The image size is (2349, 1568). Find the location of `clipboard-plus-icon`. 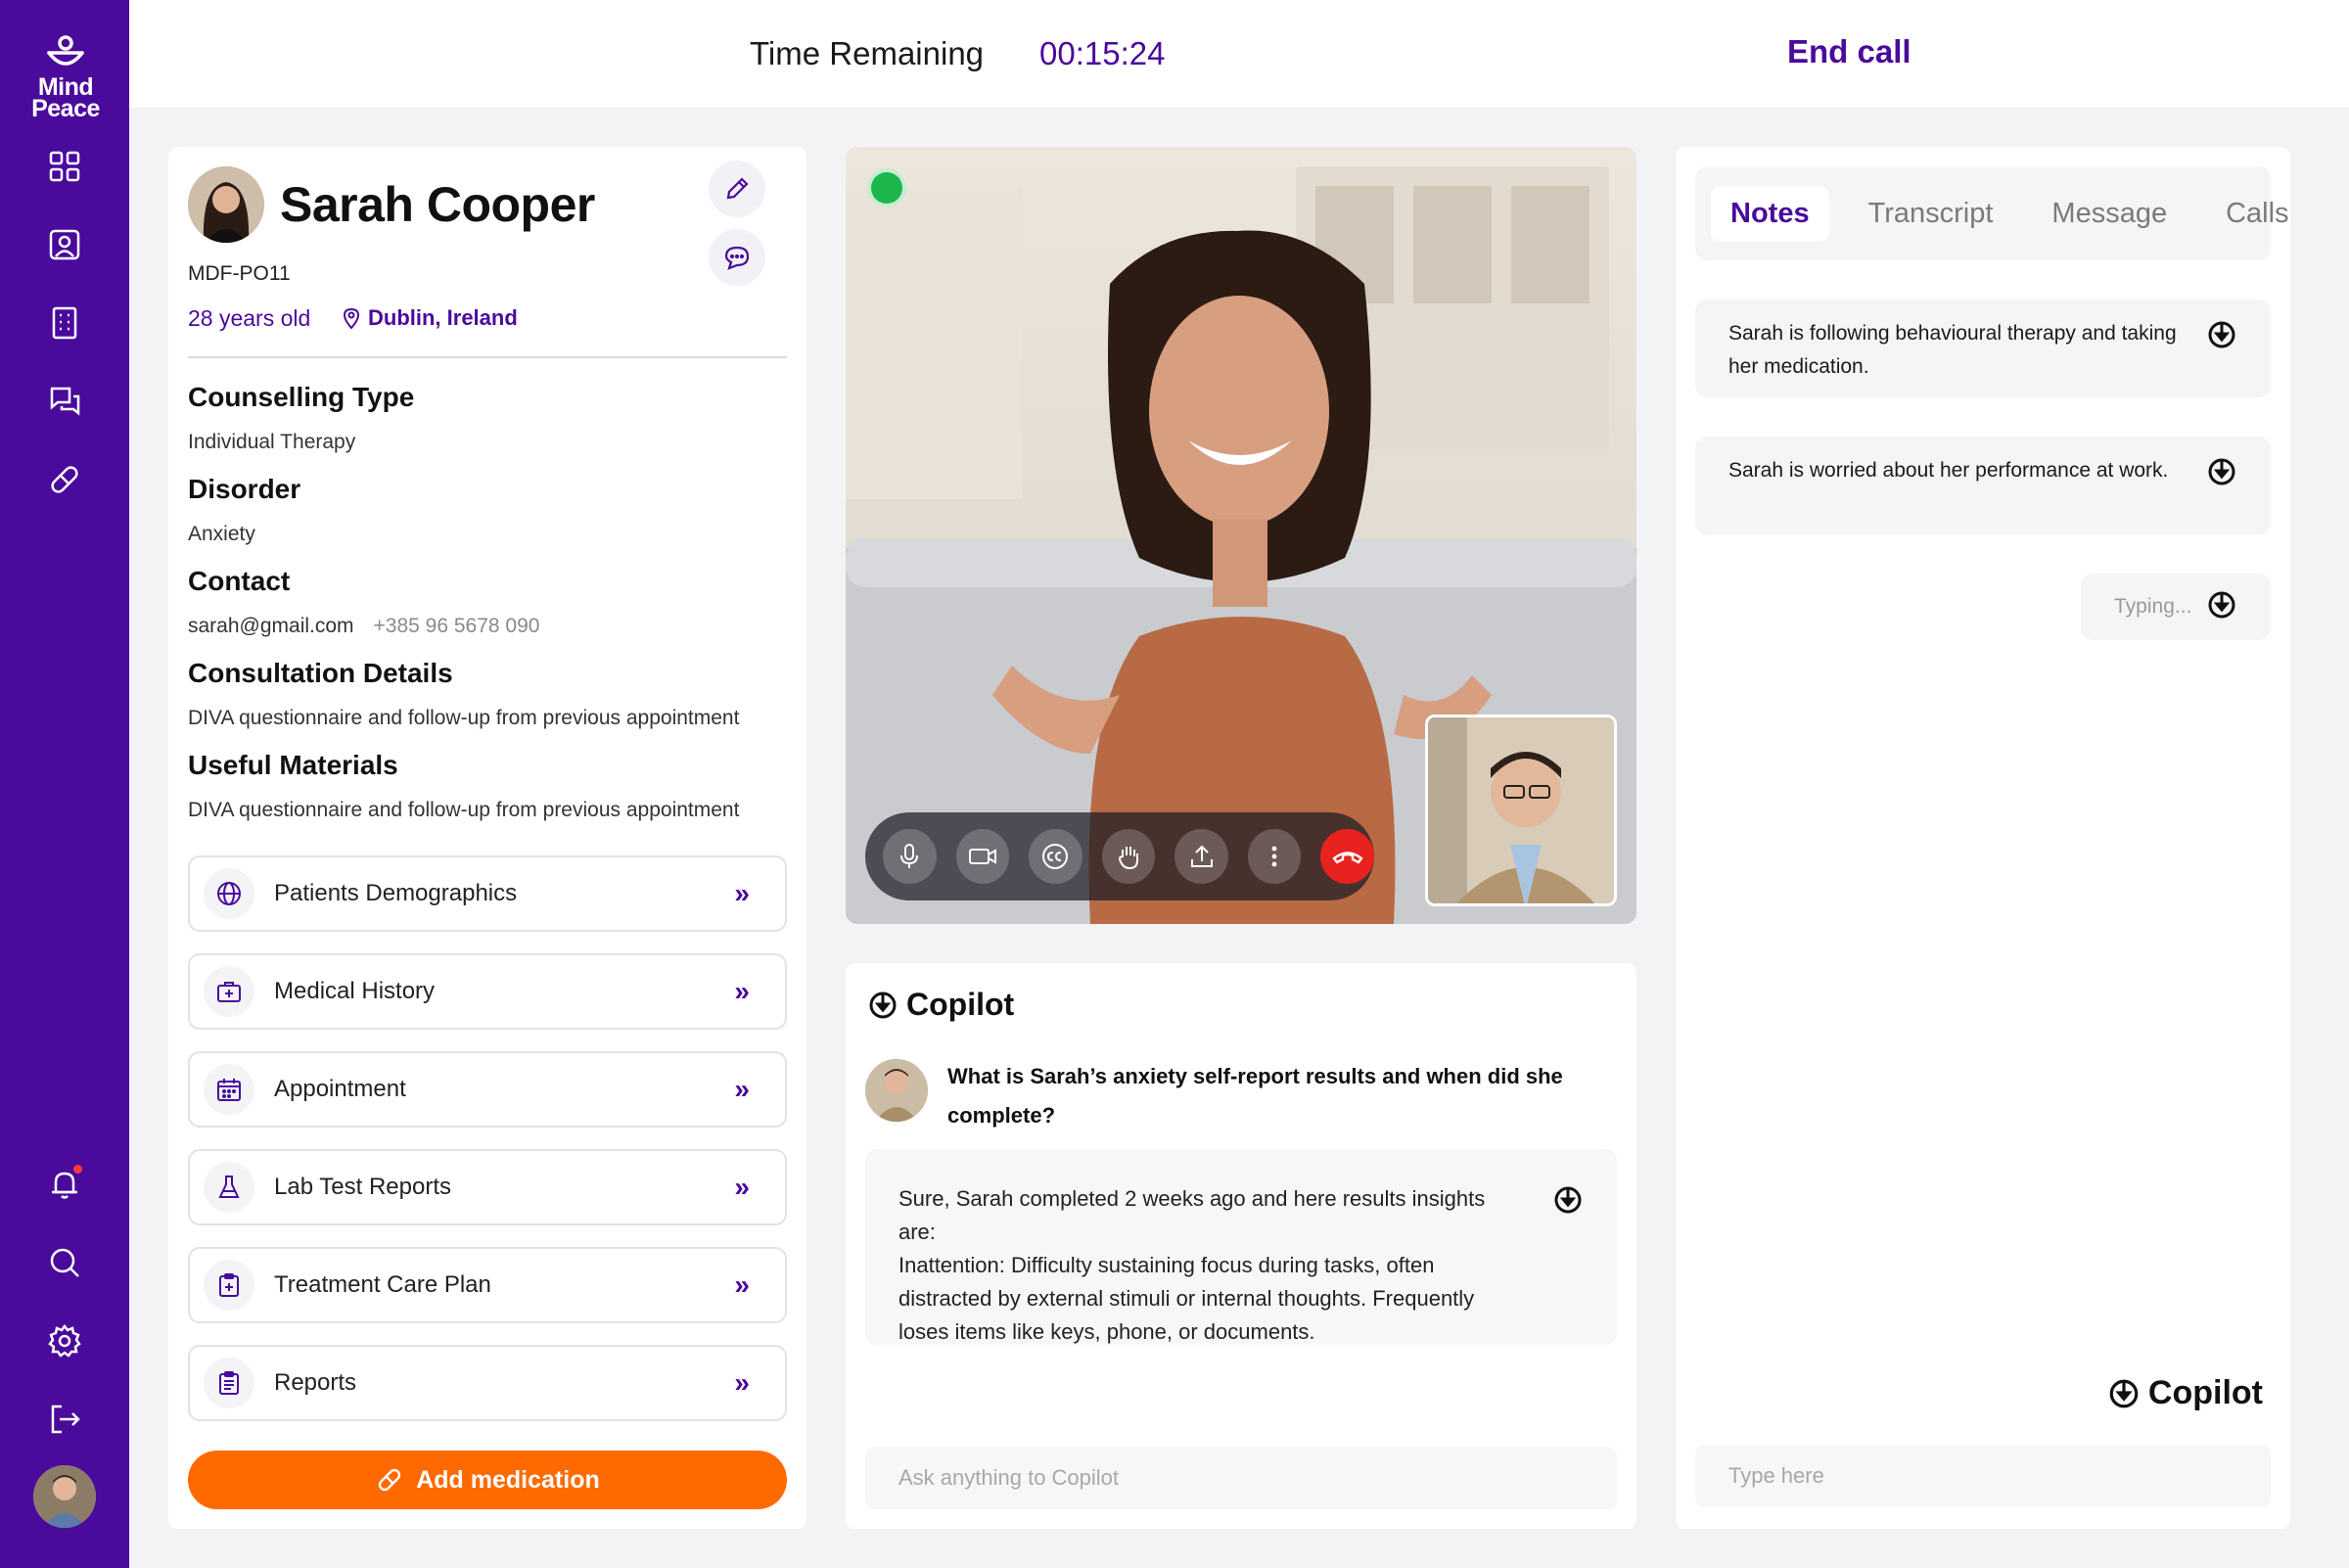

clipboard-plus-icon is located at coordinates (229, 1285).